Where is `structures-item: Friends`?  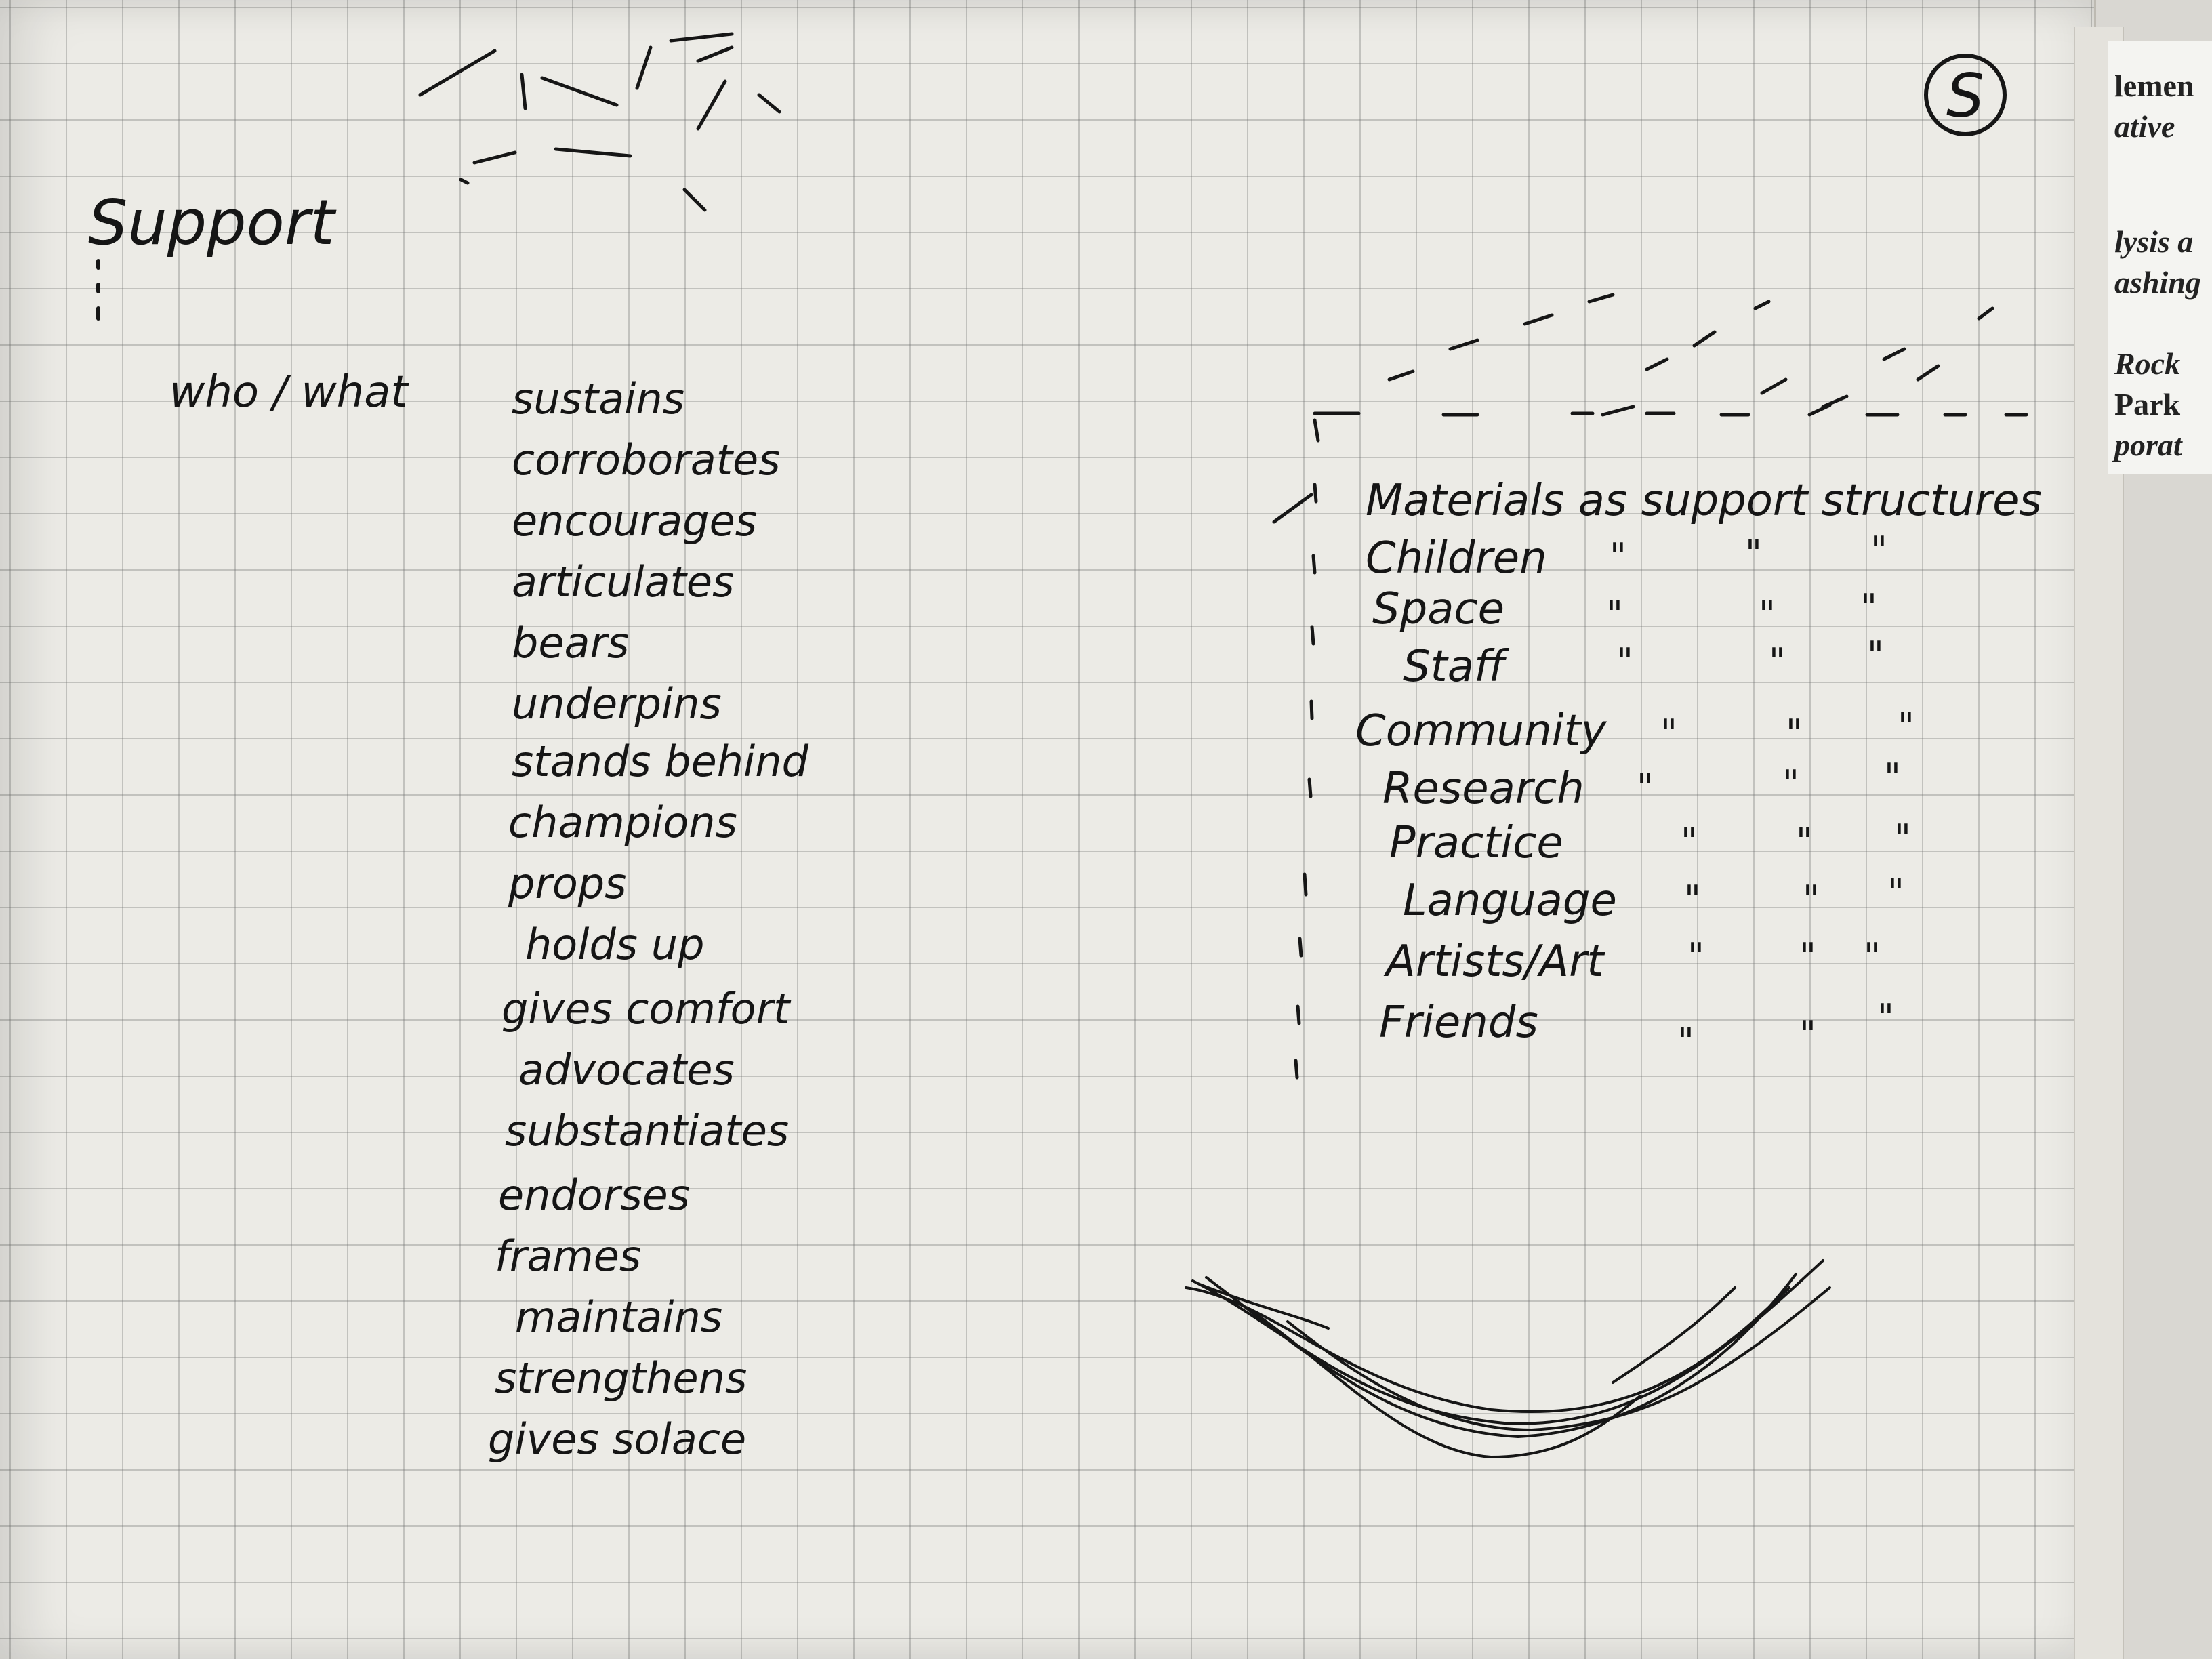
structures-item: Friends is located at coordinates (1459, 1023).